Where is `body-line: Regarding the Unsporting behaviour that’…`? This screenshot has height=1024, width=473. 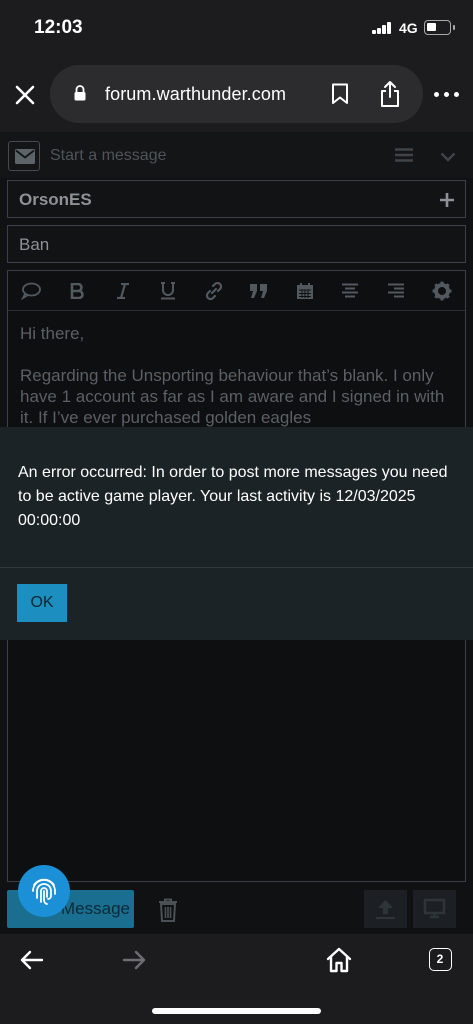 body-line: Regarding the Unsporting behaviour that’… is located at coordinates (232, 396).